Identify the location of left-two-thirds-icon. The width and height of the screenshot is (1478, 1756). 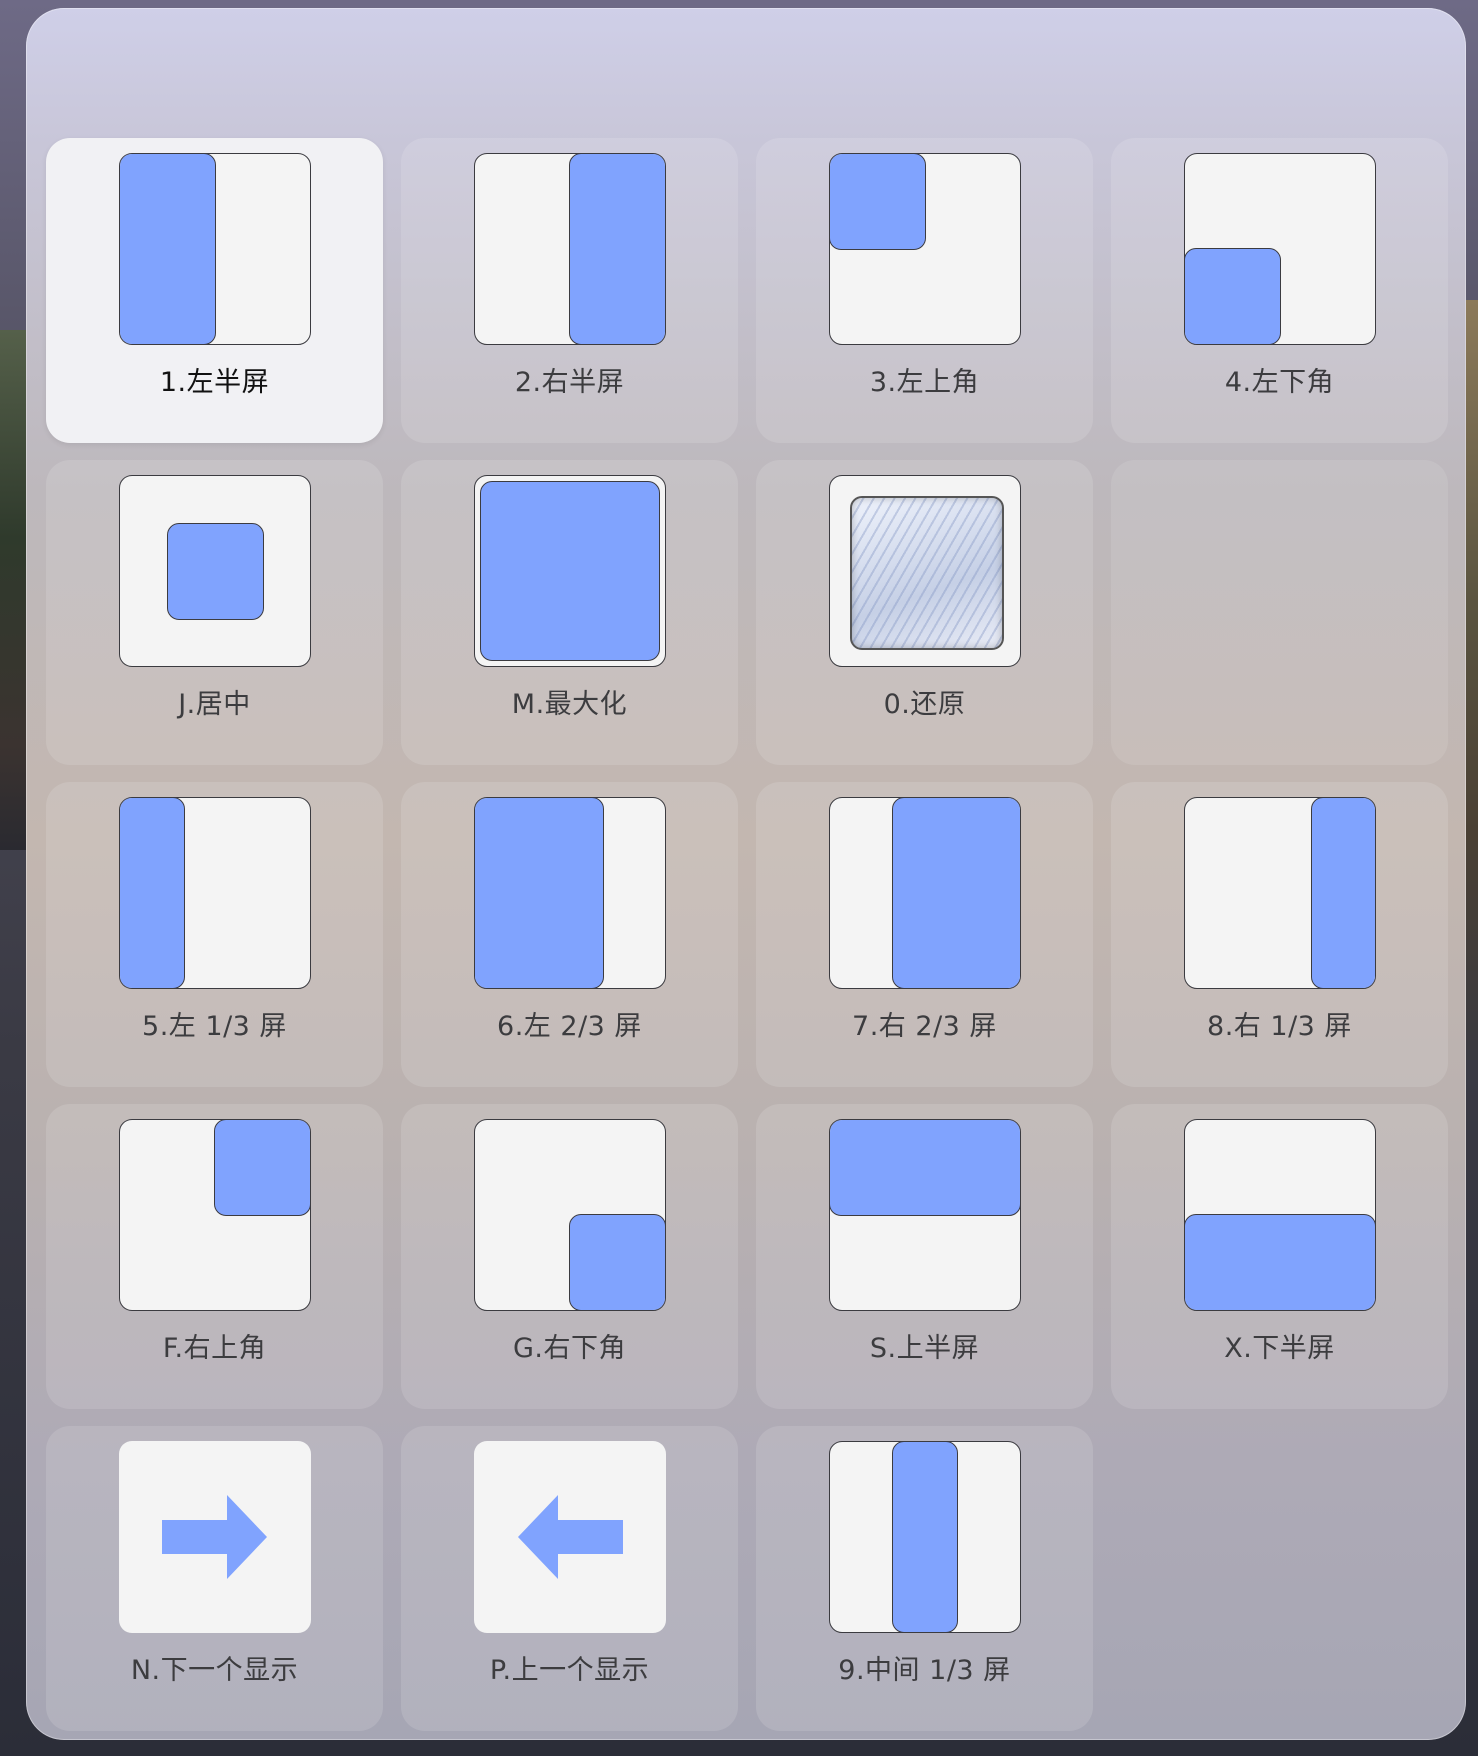
(570, 893).